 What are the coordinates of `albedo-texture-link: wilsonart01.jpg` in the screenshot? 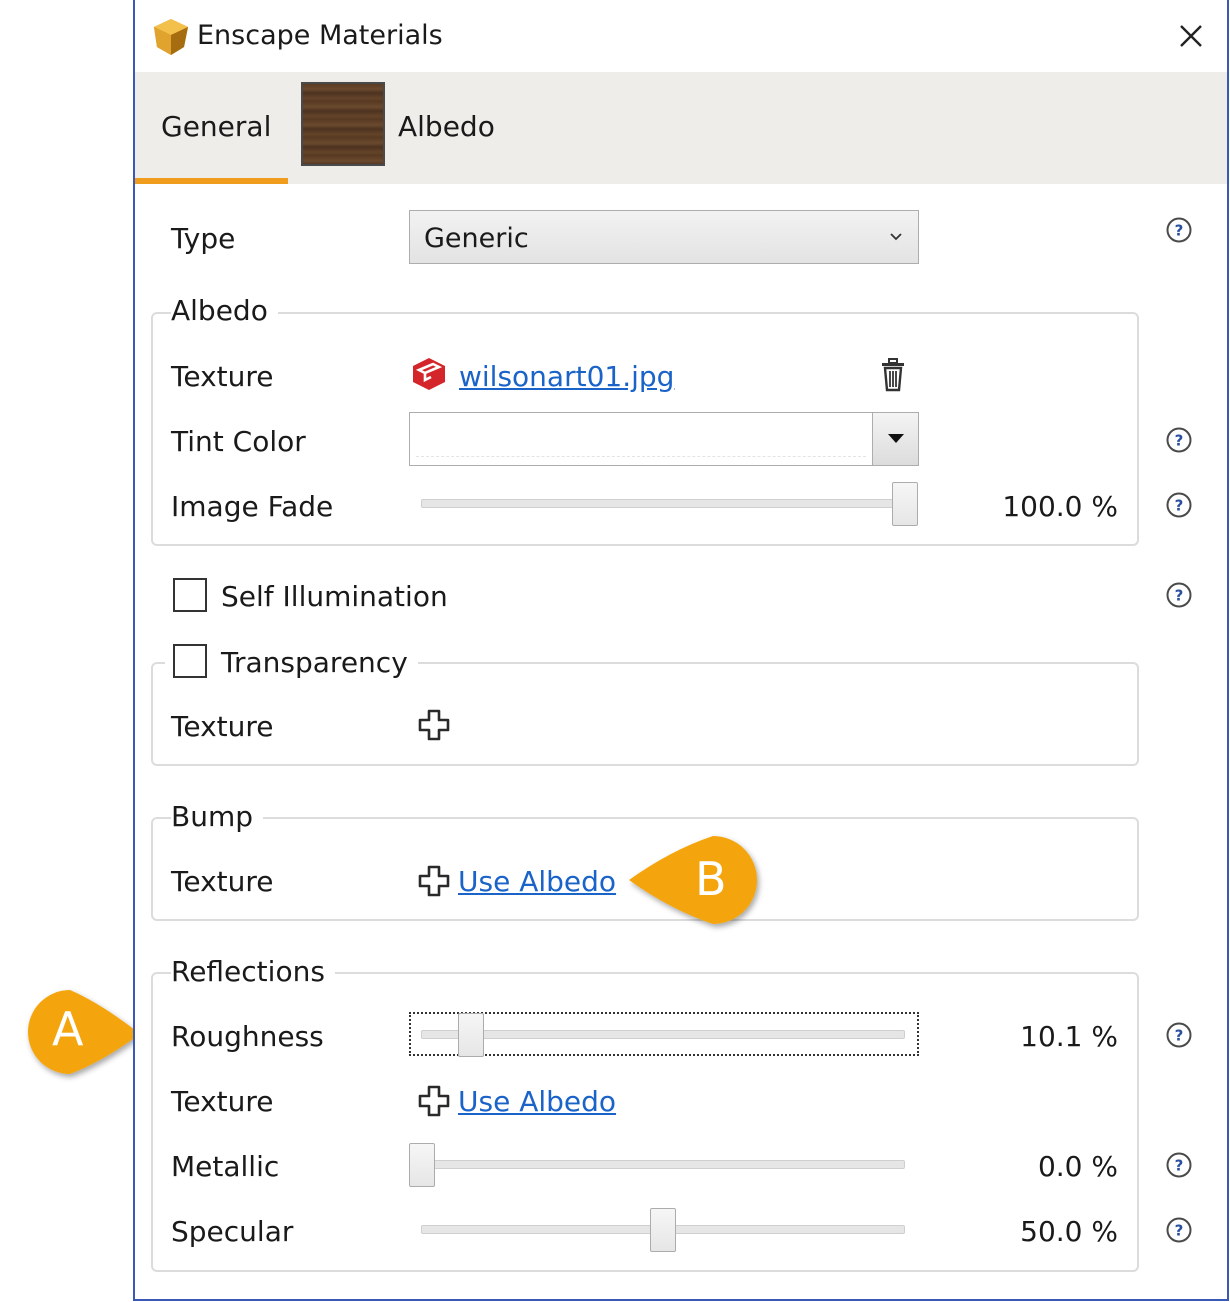 It's located at (566, 376).